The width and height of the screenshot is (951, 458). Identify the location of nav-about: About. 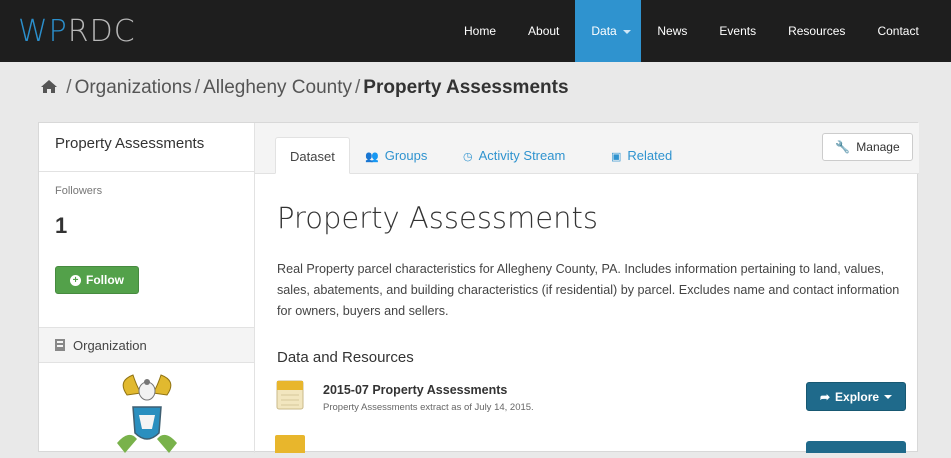
(543, 31).